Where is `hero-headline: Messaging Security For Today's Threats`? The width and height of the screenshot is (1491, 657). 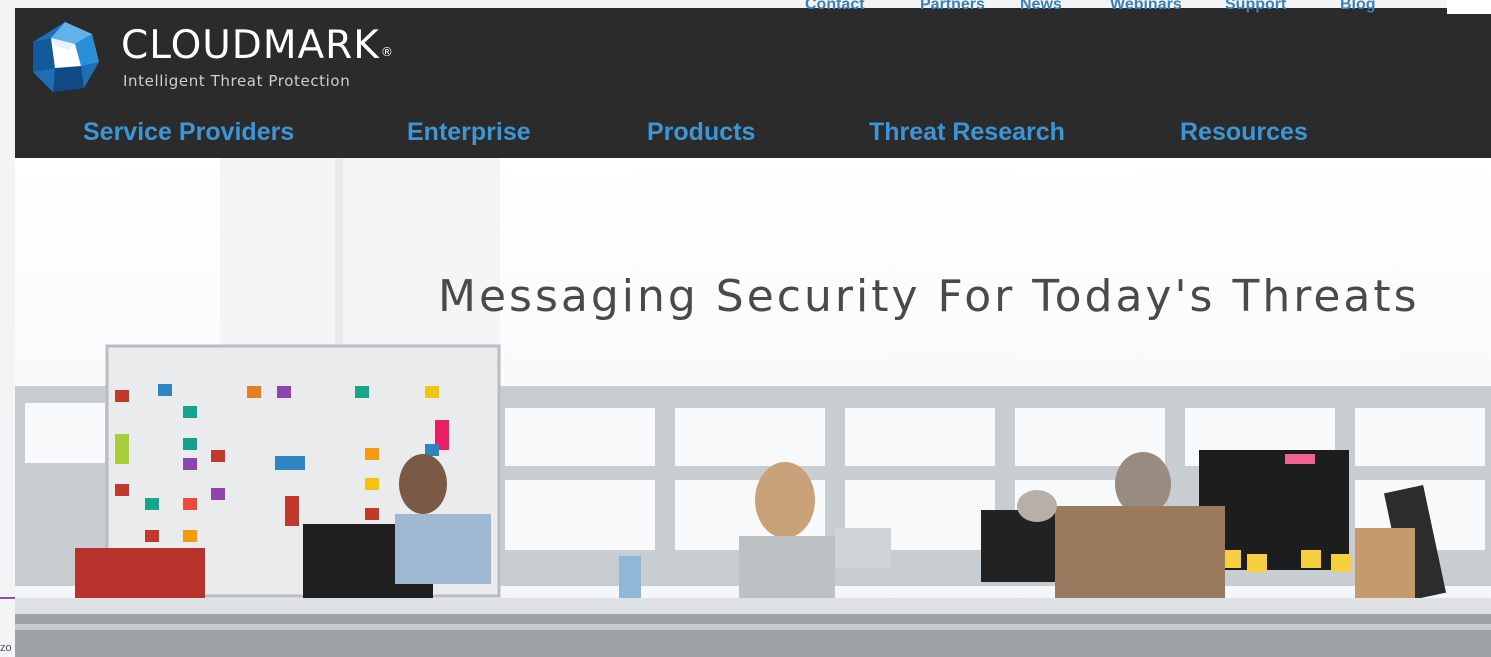 hero-headline: Messaging Security For Today's Threats is located at coordinates (929, 297).